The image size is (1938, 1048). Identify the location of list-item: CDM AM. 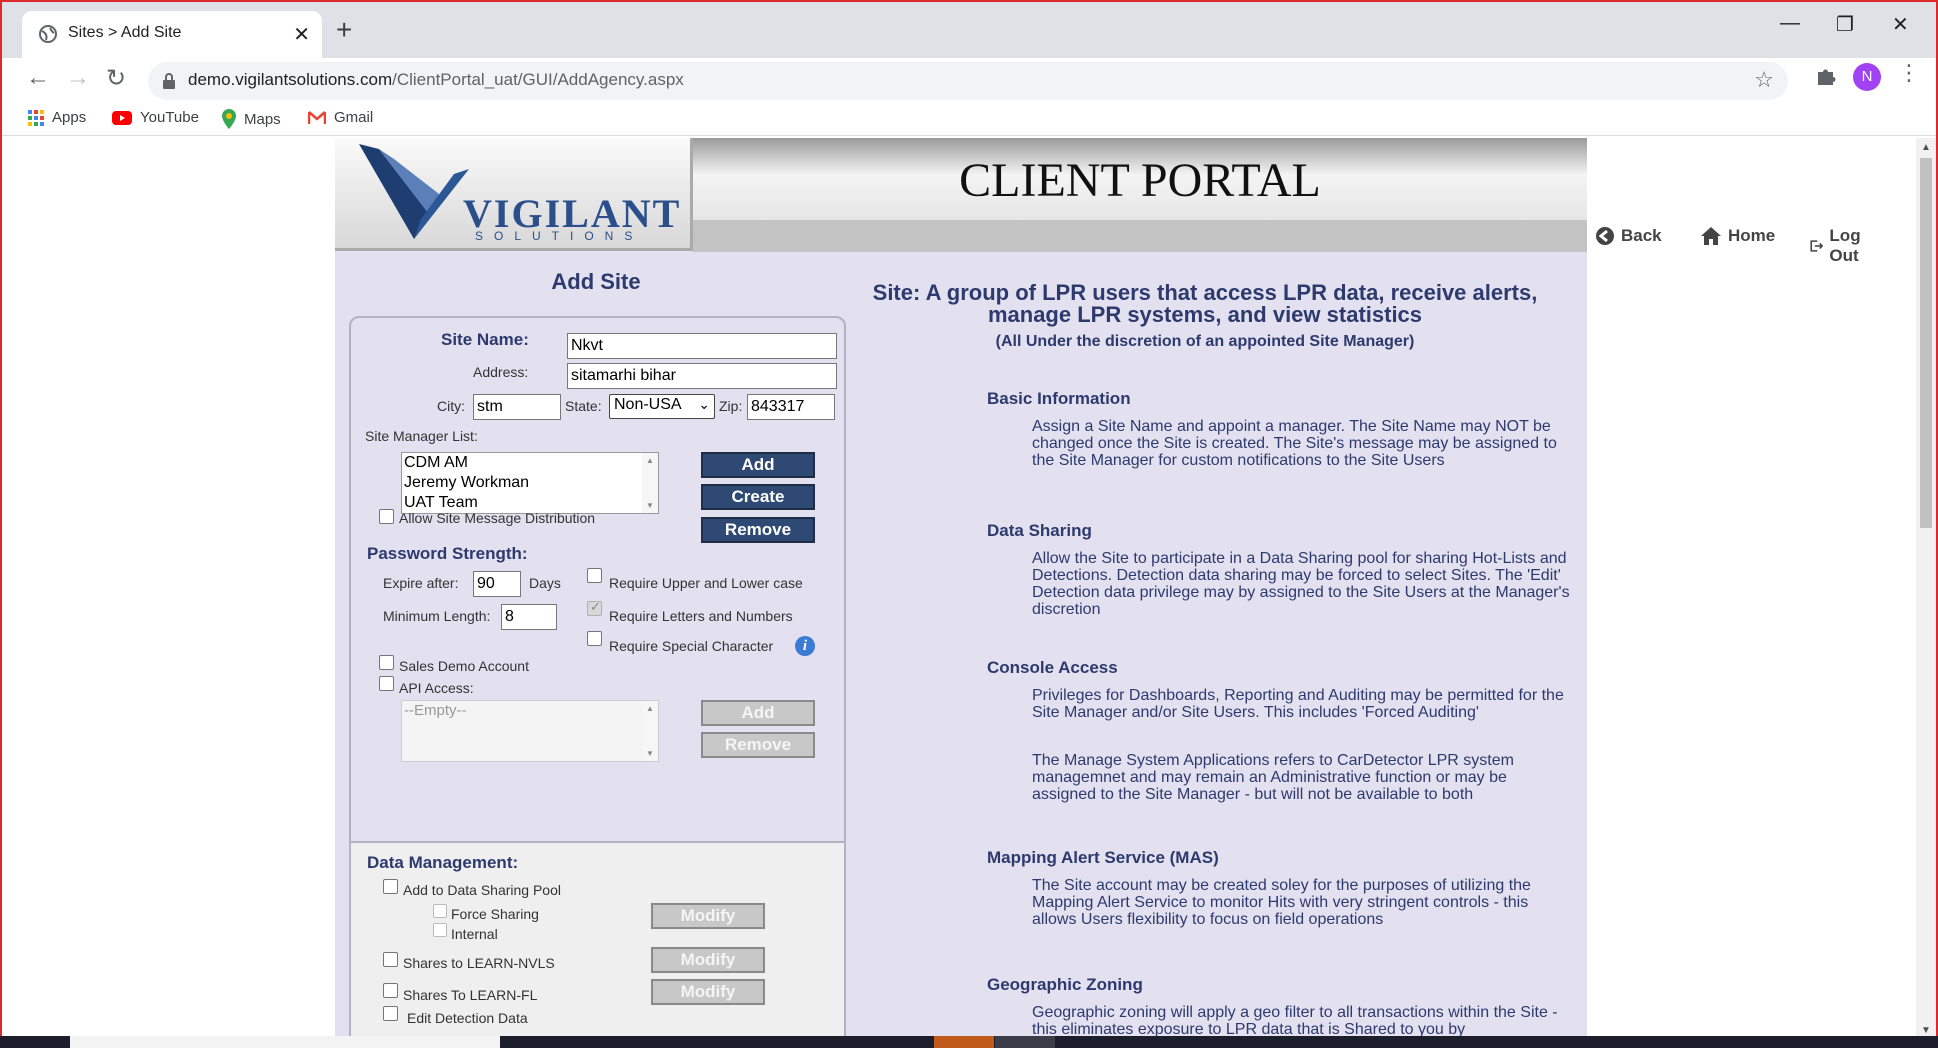
(530, 463).